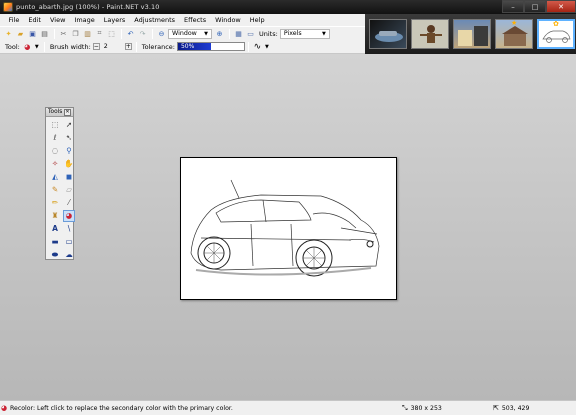 The width and height of the screenshot is (576, 415). I want to click on image-tab-thumbnail: ★, so click(514, 34).